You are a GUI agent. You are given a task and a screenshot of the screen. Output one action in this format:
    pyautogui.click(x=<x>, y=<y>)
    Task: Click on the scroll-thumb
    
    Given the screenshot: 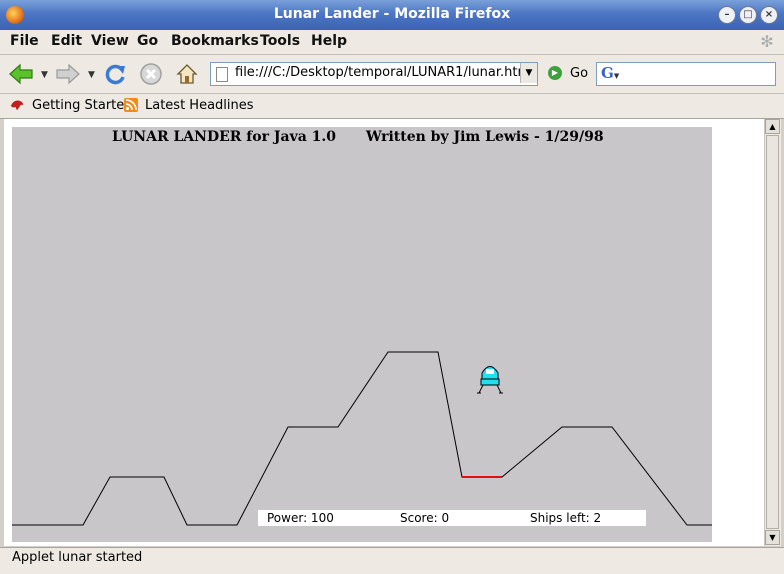 What is the action you would take?
    pyautogui.click(x=772, y=332)
    